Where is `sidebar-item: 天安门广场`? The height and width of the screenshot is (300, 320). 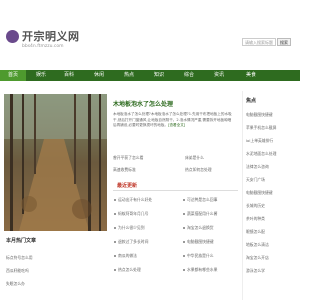
sidebar-item: 天安门广场 is located at coordinates (255, 180).